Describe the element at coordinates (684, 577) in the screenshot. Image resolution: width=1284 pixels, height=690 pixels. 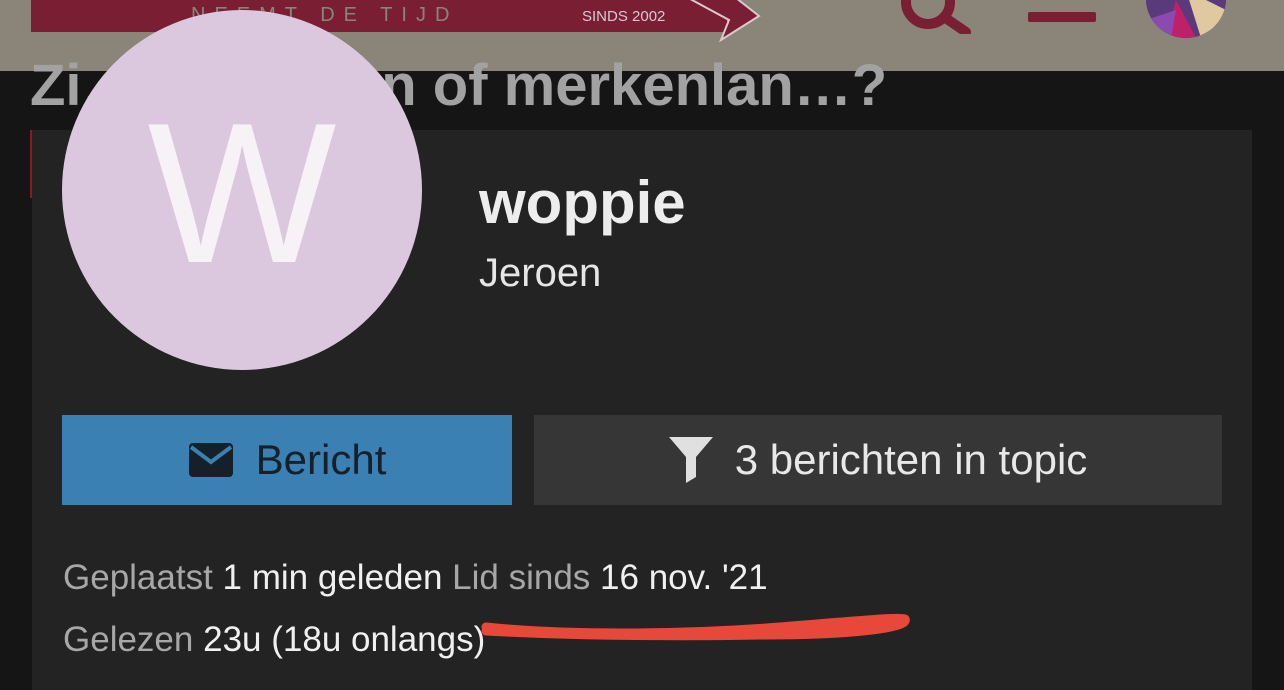
I see `member-since-value: 16 nov. '21` at that location.